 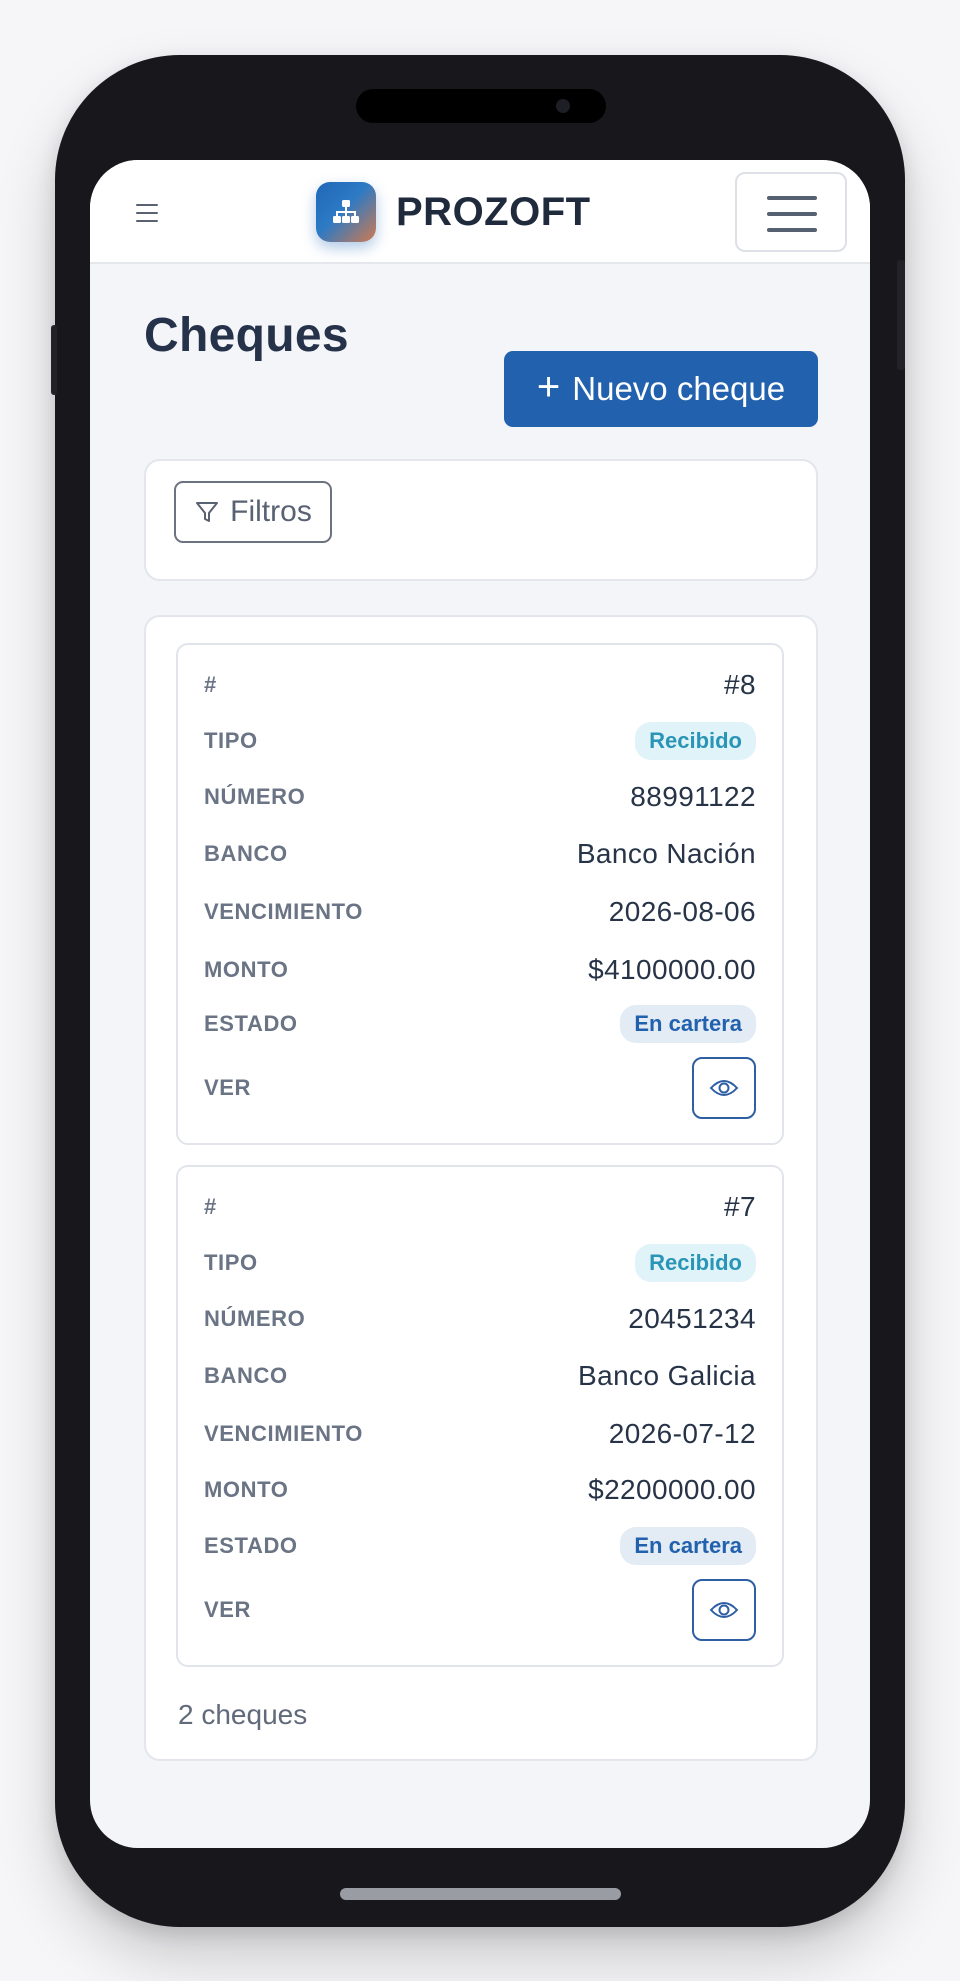 I want to click on card-row-banco: BANCO Banco Nación, so click(x=480, y=854).